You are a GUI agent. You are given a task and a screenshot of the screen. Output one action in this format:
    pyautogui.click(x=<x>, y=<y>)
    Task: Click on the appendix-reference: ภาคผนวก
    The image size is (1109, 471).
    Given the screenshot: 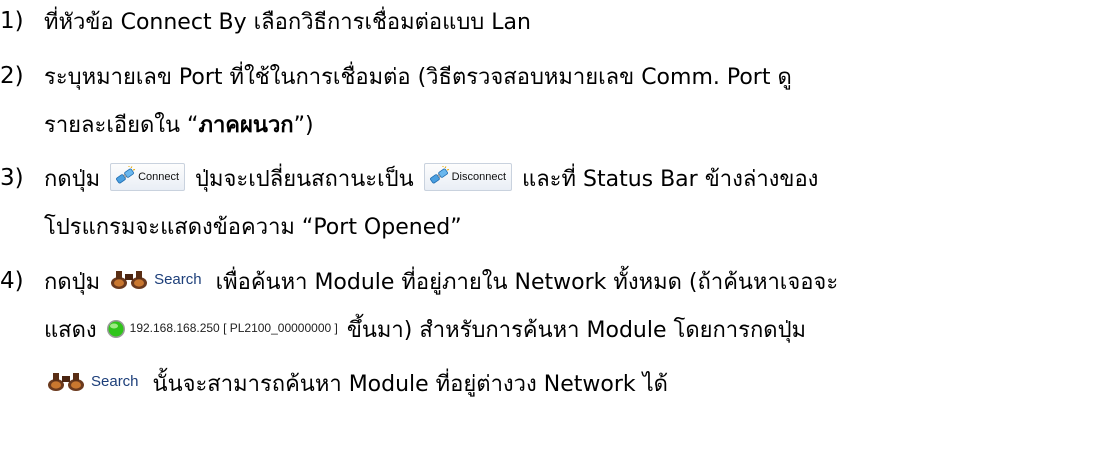 What is the action you would take?
    pyautogui.click(x=246, y=125)
    